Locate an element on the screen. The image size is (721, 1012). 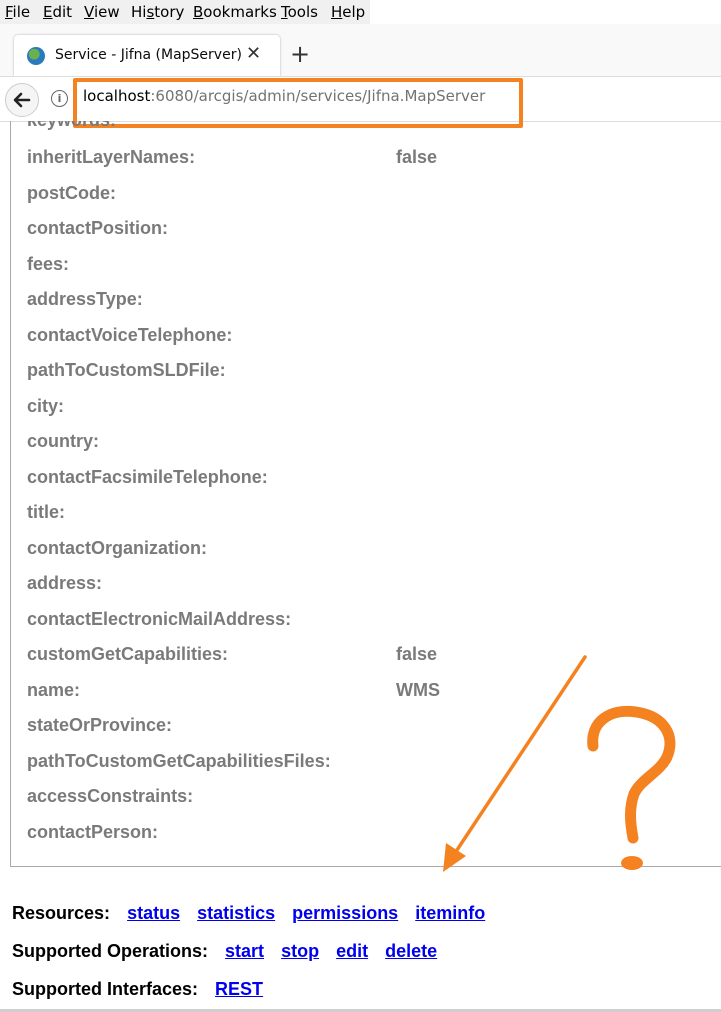
back-button is located at coordinates (22, 100).